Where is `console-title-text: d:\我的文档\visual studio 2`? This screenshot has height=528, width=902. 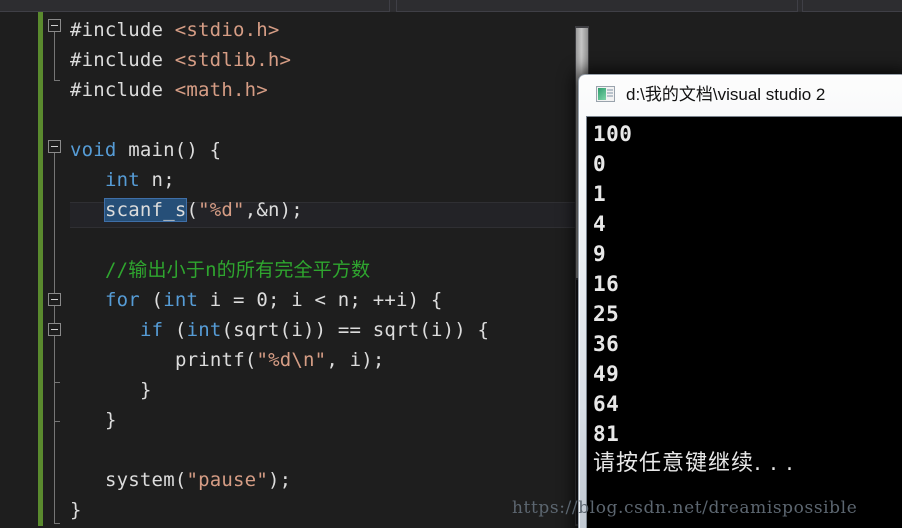 console-title-text: d:\我的文档\visual studio 2 is located at coordinates (726, 94).